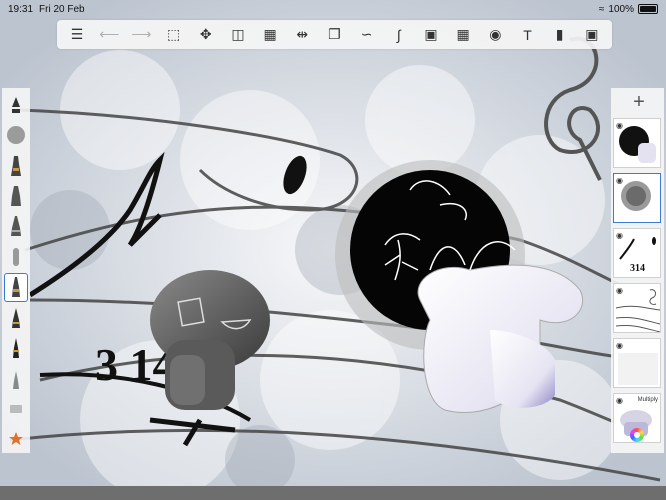 Image resolution: width=666 pixels, height=500 pixels. I want to click on brush-pen-c-icon, so click(16, 195).